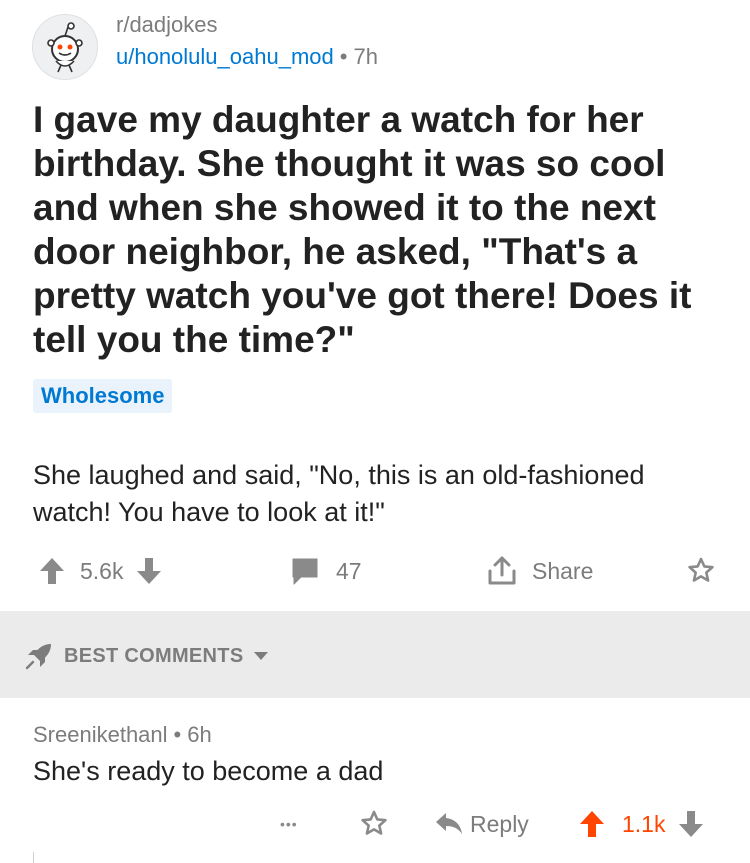  I want to click on snoo-avatar-icon, so click(65, 47).